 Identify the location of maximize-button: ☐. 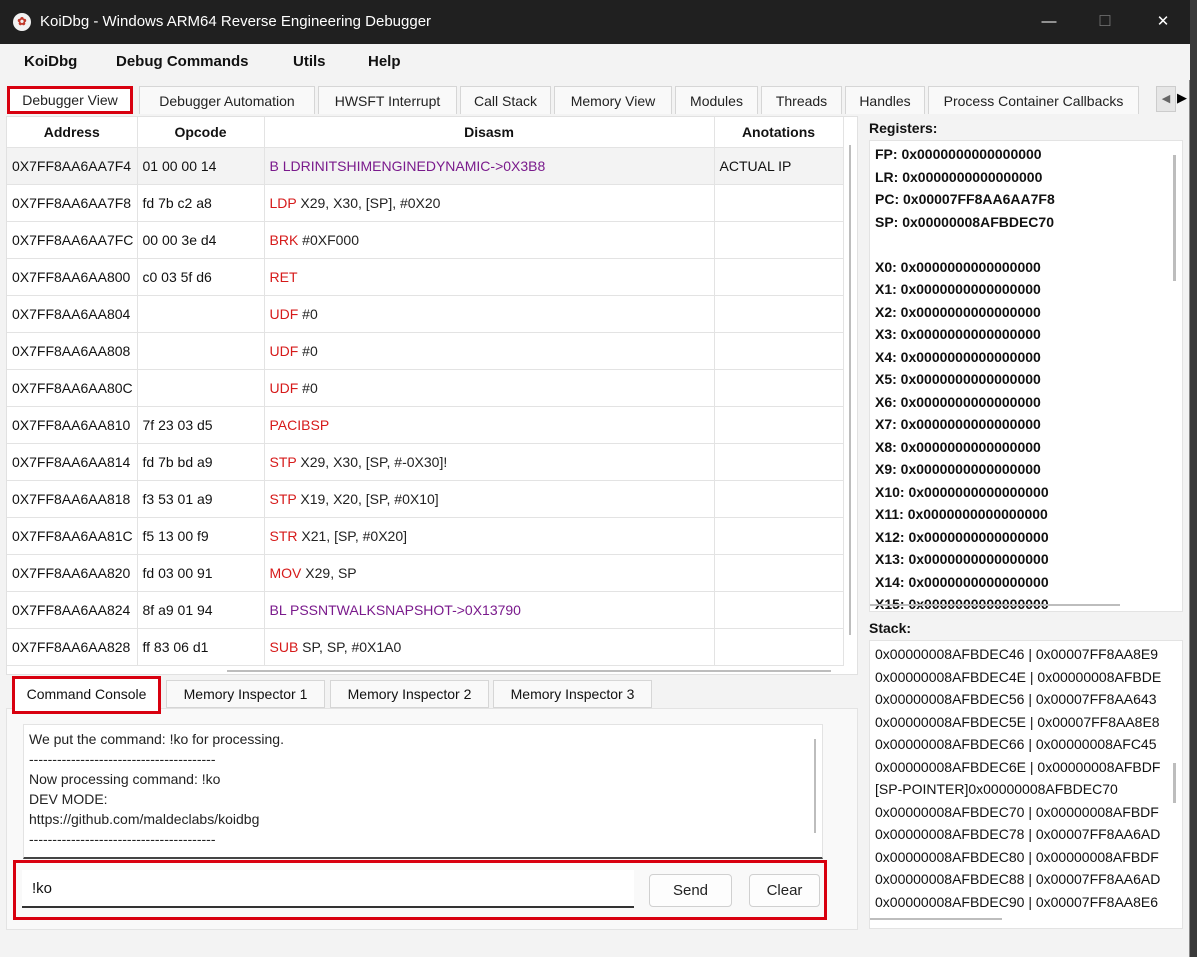
(1105, 22).